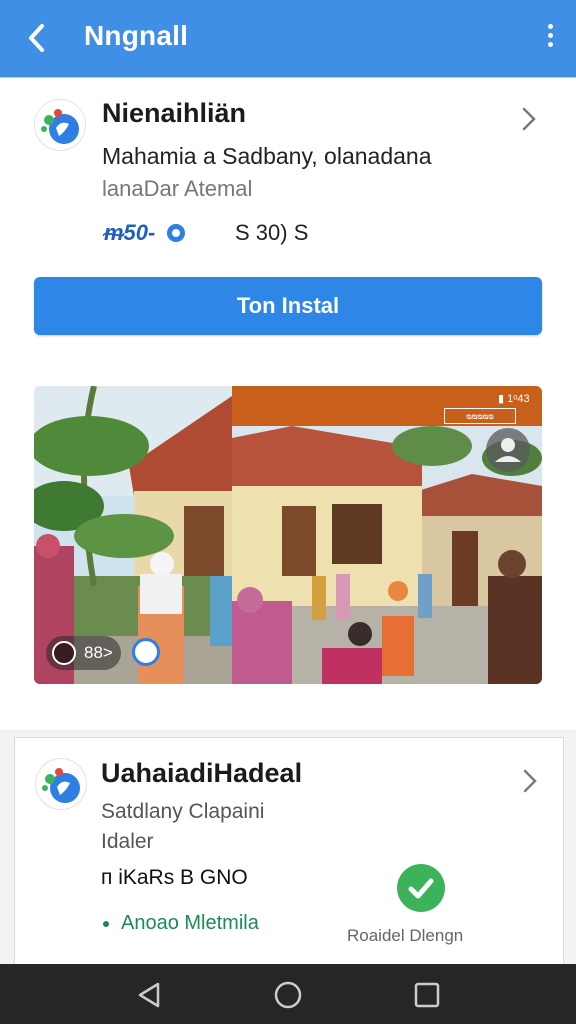  Describe the element at coordinates (130, 232) in the screenshot. I see `rating-value: ᵯ50-` at that location.